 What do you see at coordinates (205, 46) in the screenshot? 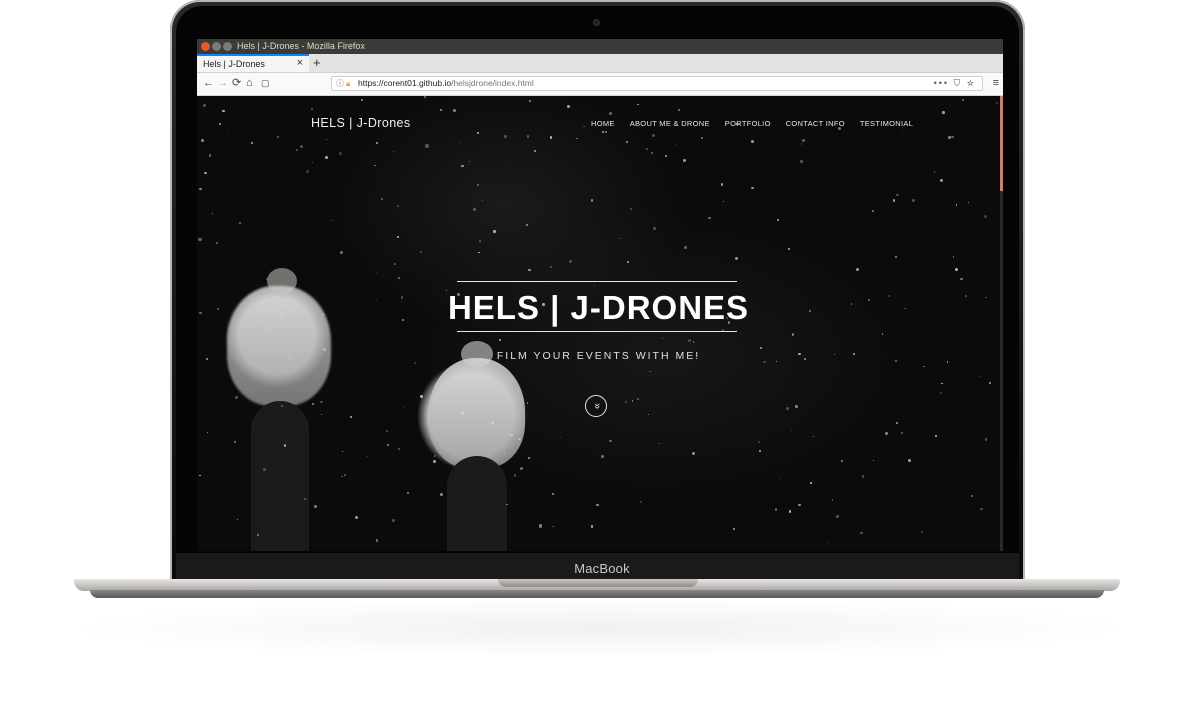
I see `window-close-button` at bounding box center [205, 46].